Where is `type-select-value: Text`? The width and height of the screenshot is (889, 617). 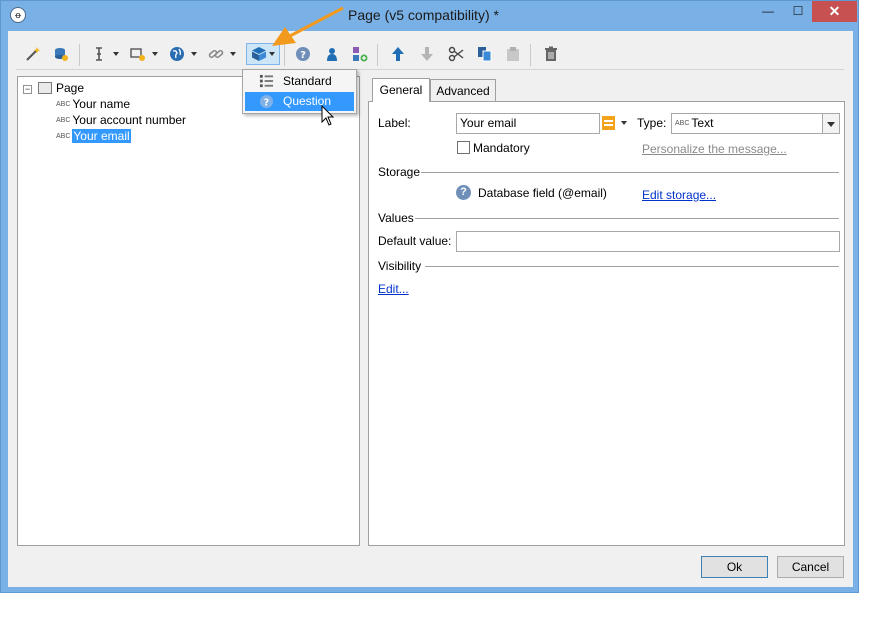
type-select-value: Text is located at coordinates (702, 123).